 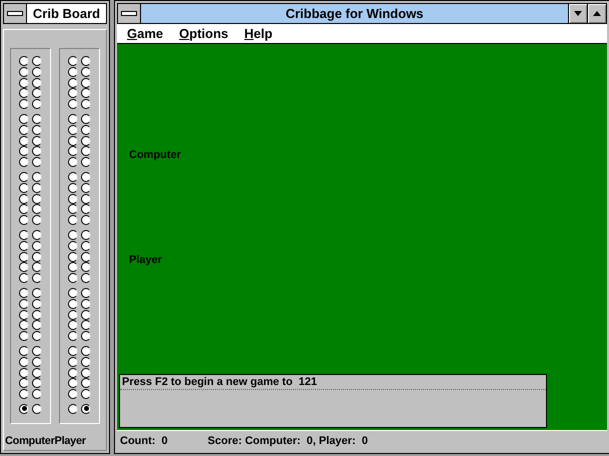 What do you see at coordinates (145, 260) in the screenshot?
I see `player-label: Player` at bounding box center [145, 260].